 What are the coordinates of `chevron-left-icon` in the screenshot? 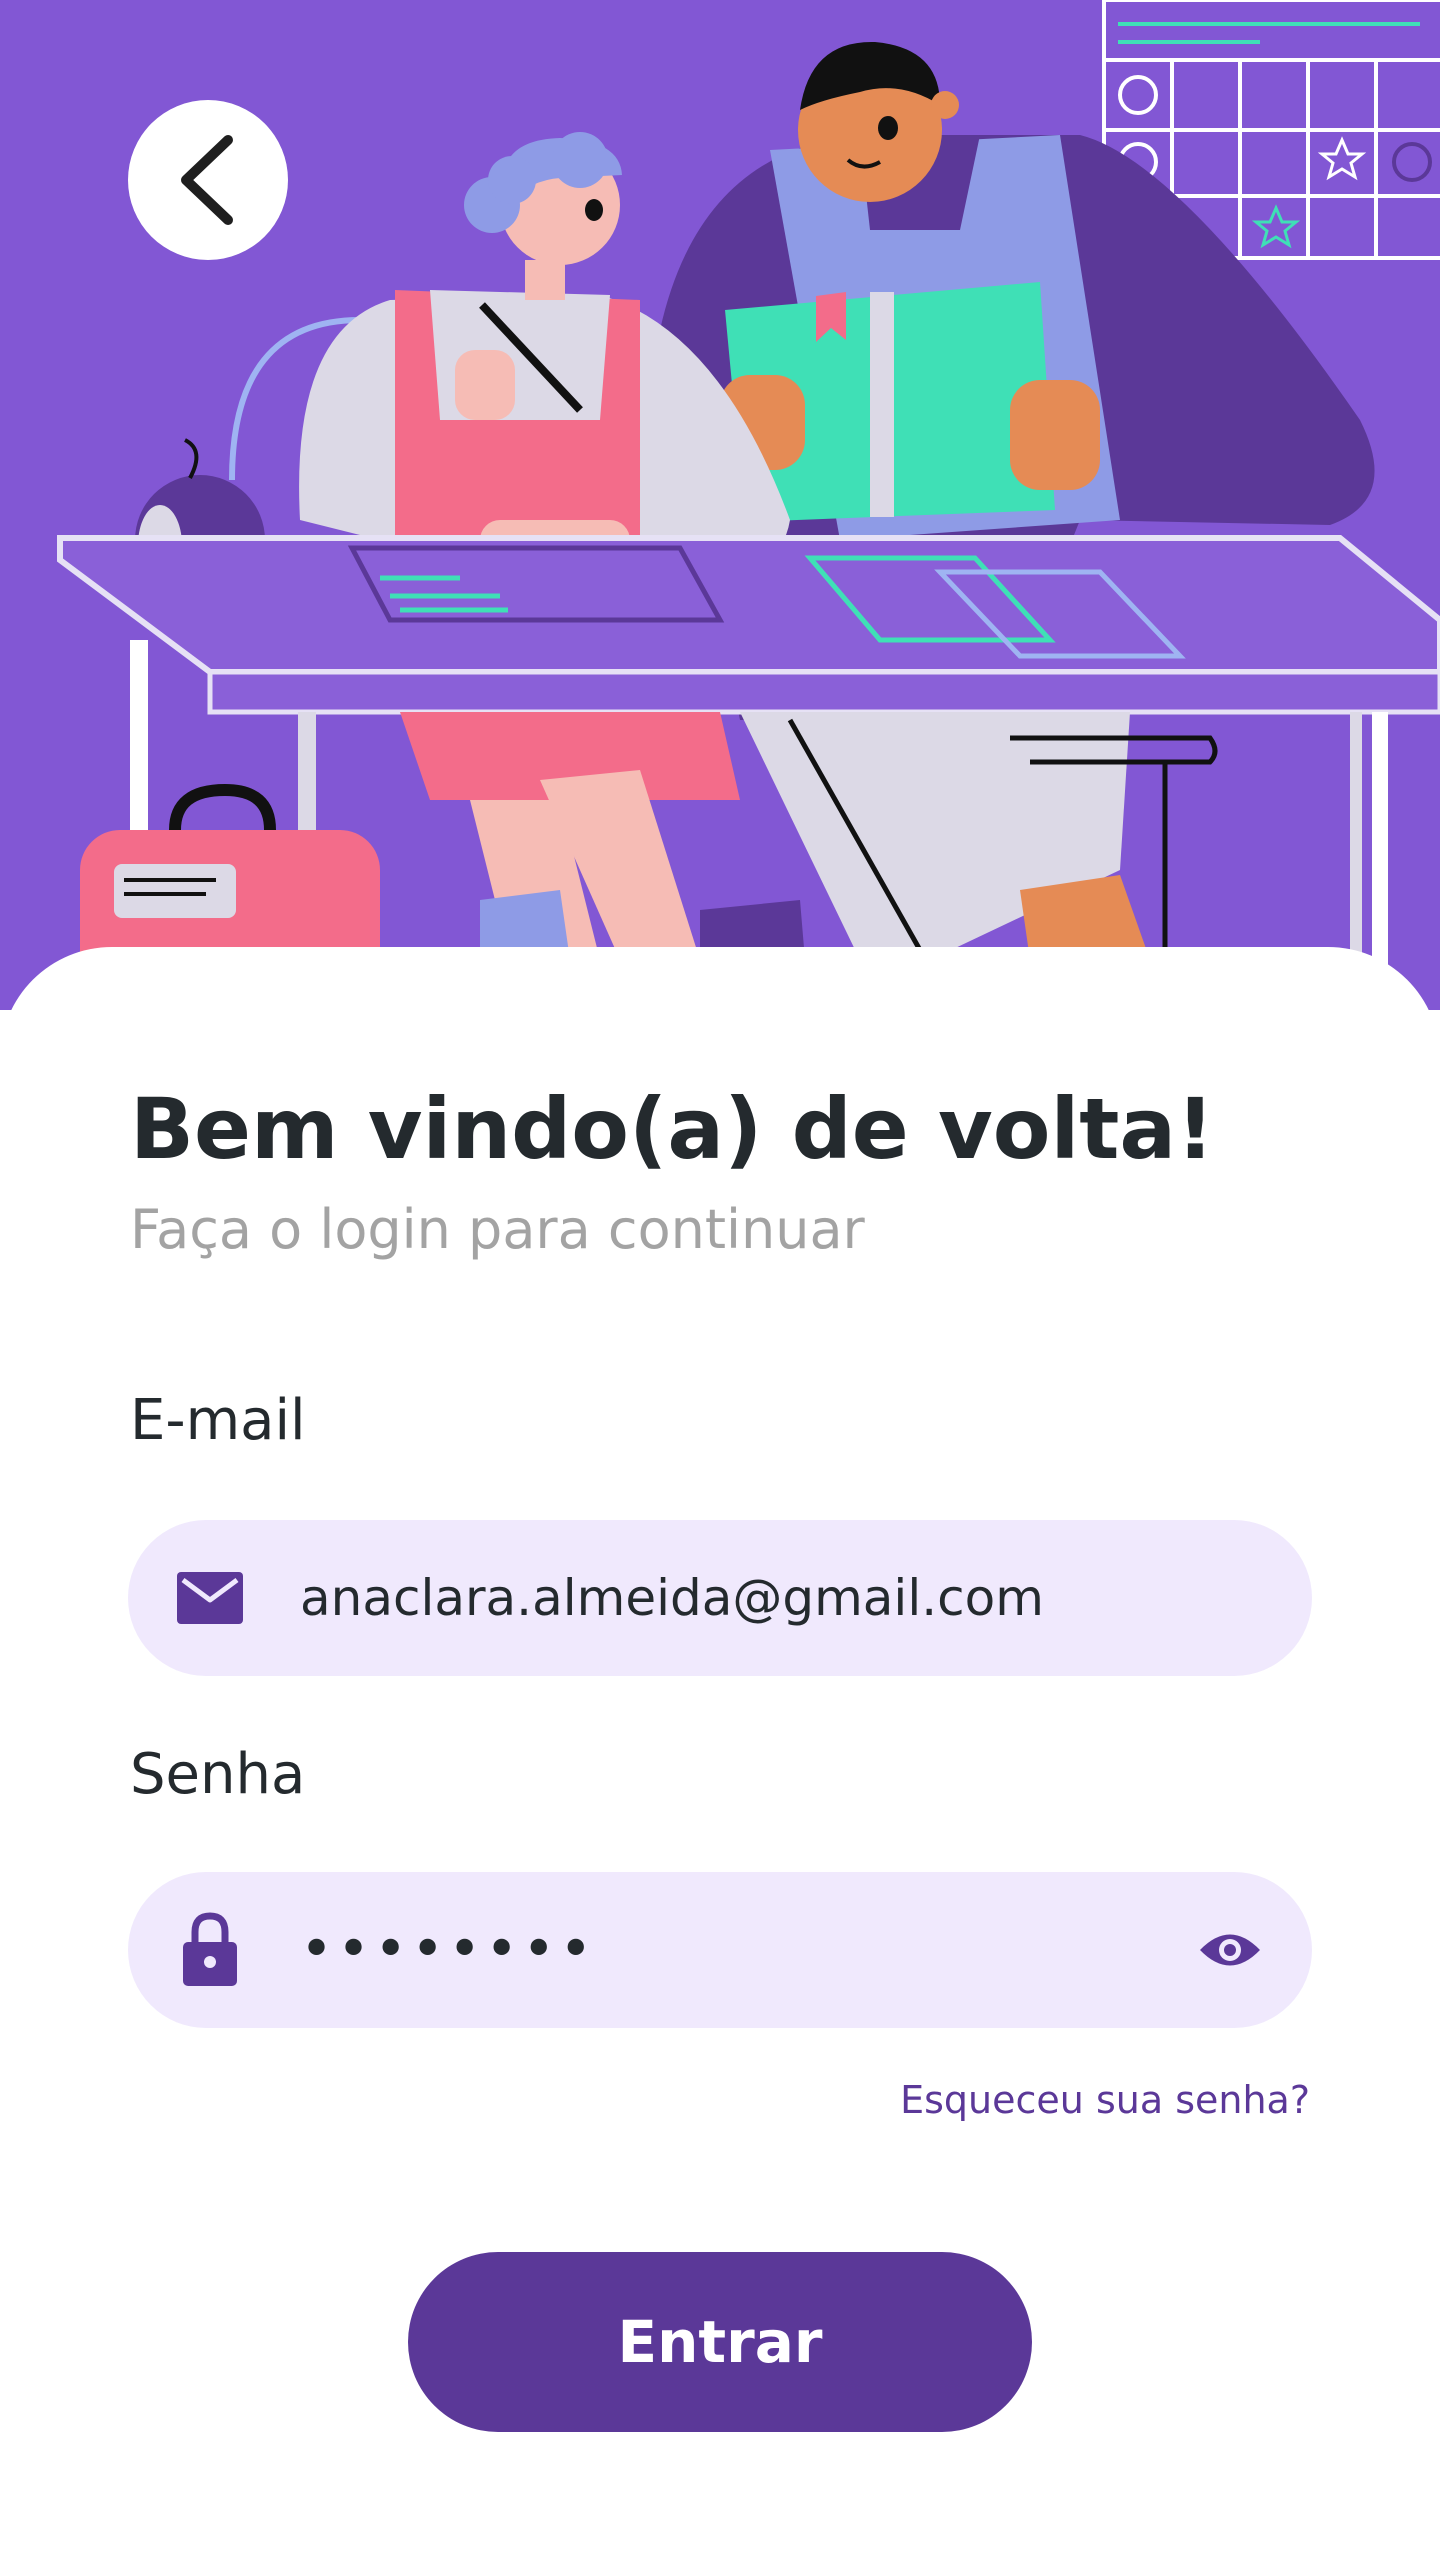 It's located at (207, 180).